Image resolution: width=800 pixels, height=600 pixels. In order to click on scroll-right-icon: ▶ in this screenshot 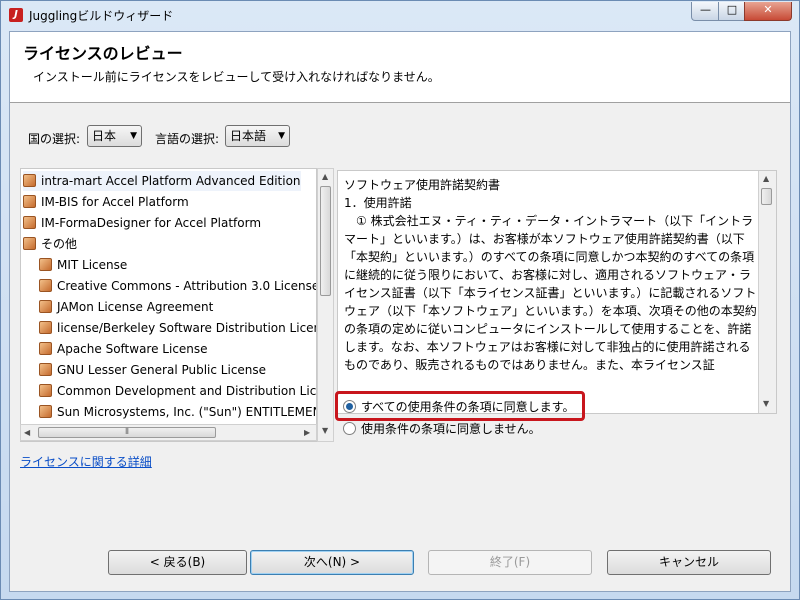, I will do `click(307, 432)`.